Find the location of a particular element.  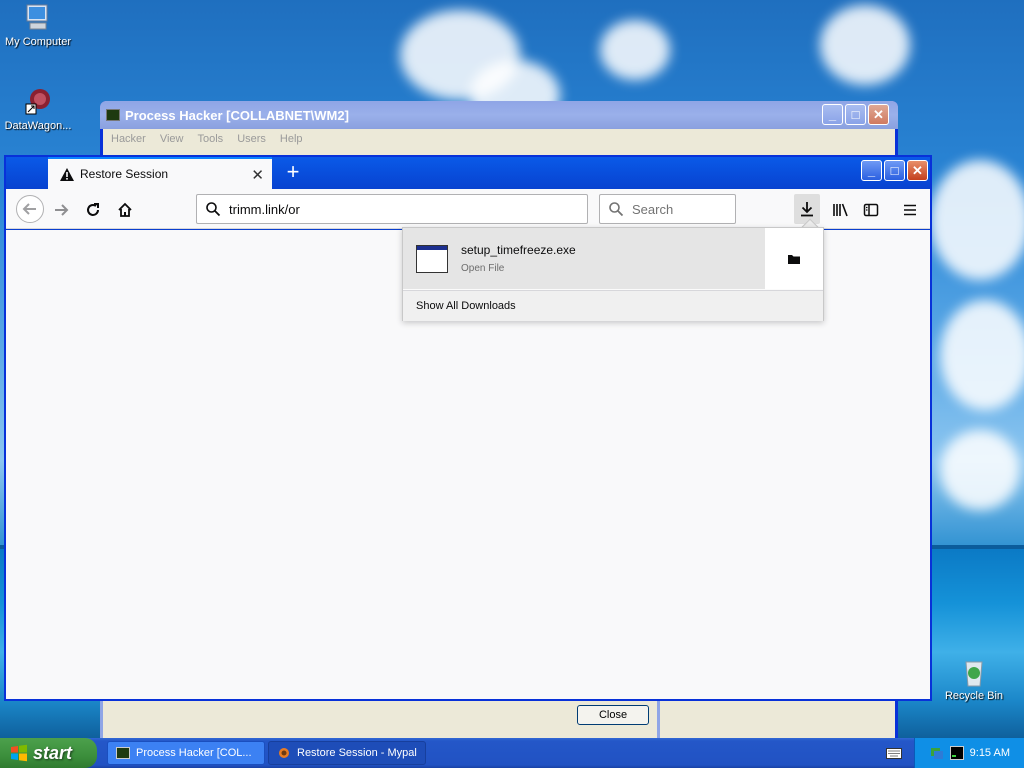

forward-arrow-icon is located at coordinates (62, 210).